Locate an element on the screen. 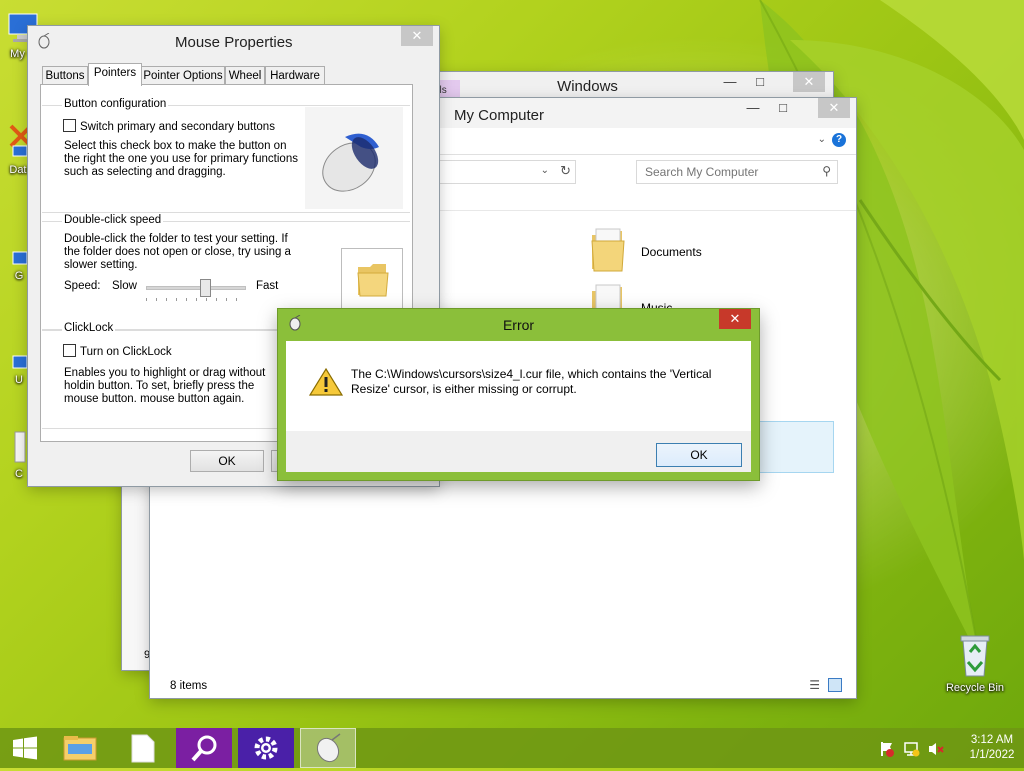  mouse-image-icon is located at coordinates (350, 162).